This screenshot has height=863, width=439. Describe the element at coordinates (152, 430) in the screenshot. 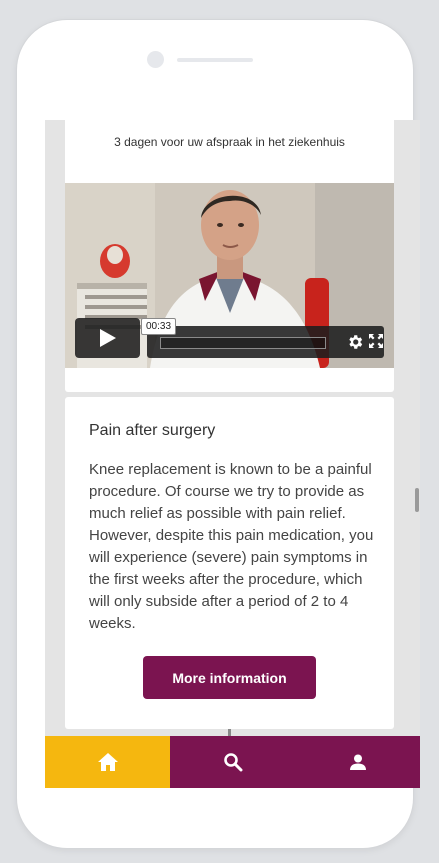

I see `card-title: Pain after surgery` at that location.